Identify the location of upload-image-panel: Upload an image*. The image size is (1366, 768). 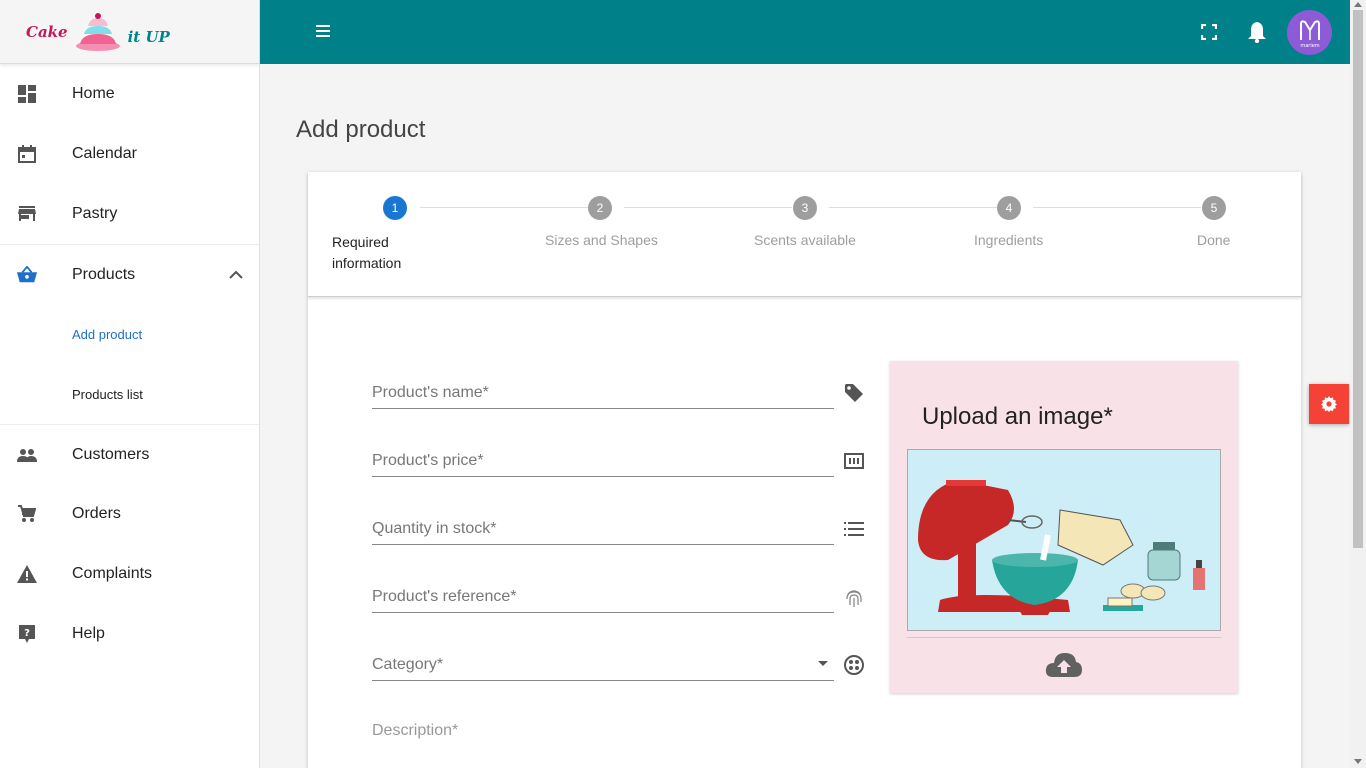
(1064, 527).